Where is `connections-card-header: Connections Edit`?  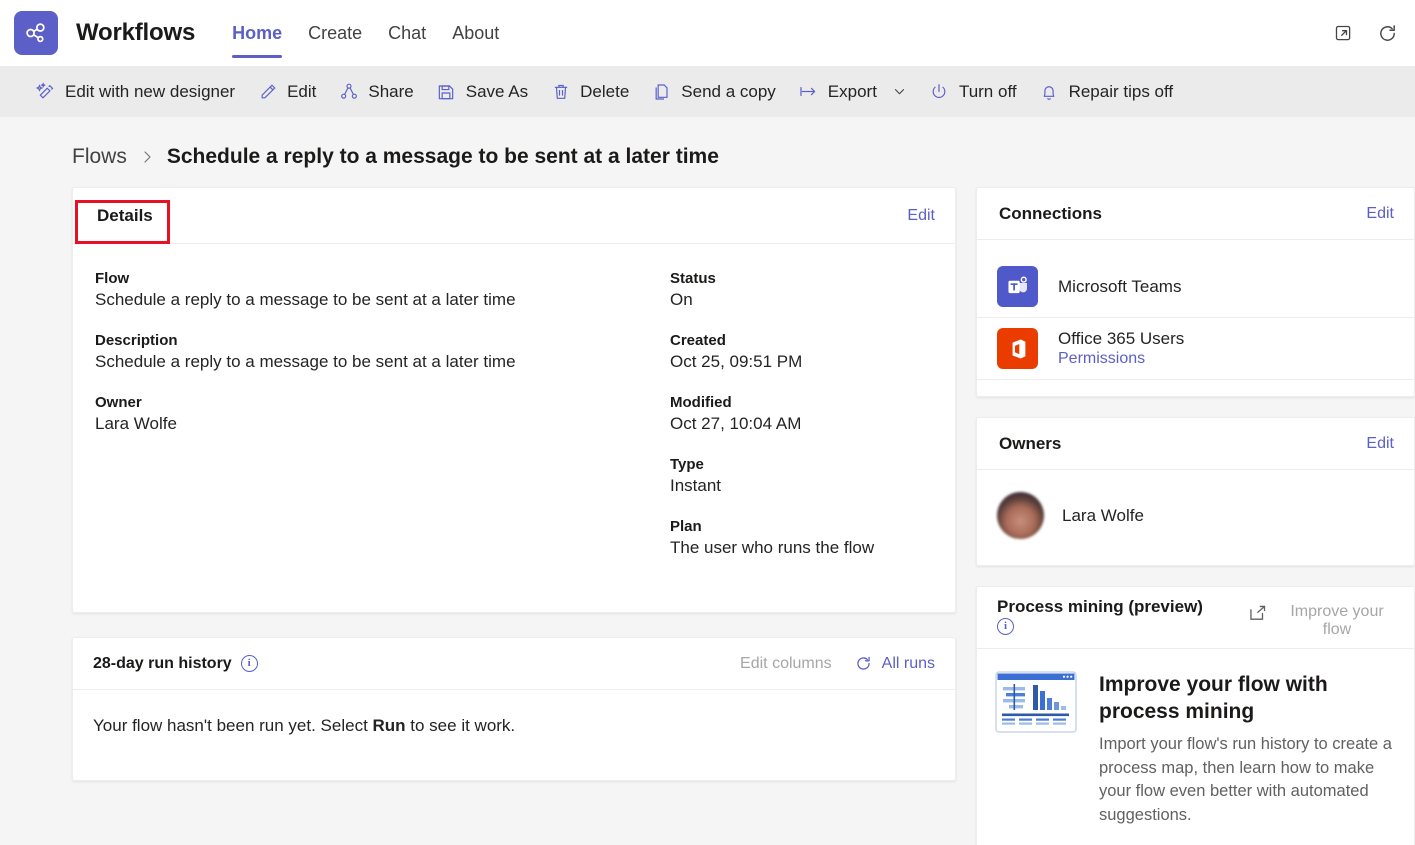 connections-card-header: Connections Edit is located at coordinates (1195, 214).